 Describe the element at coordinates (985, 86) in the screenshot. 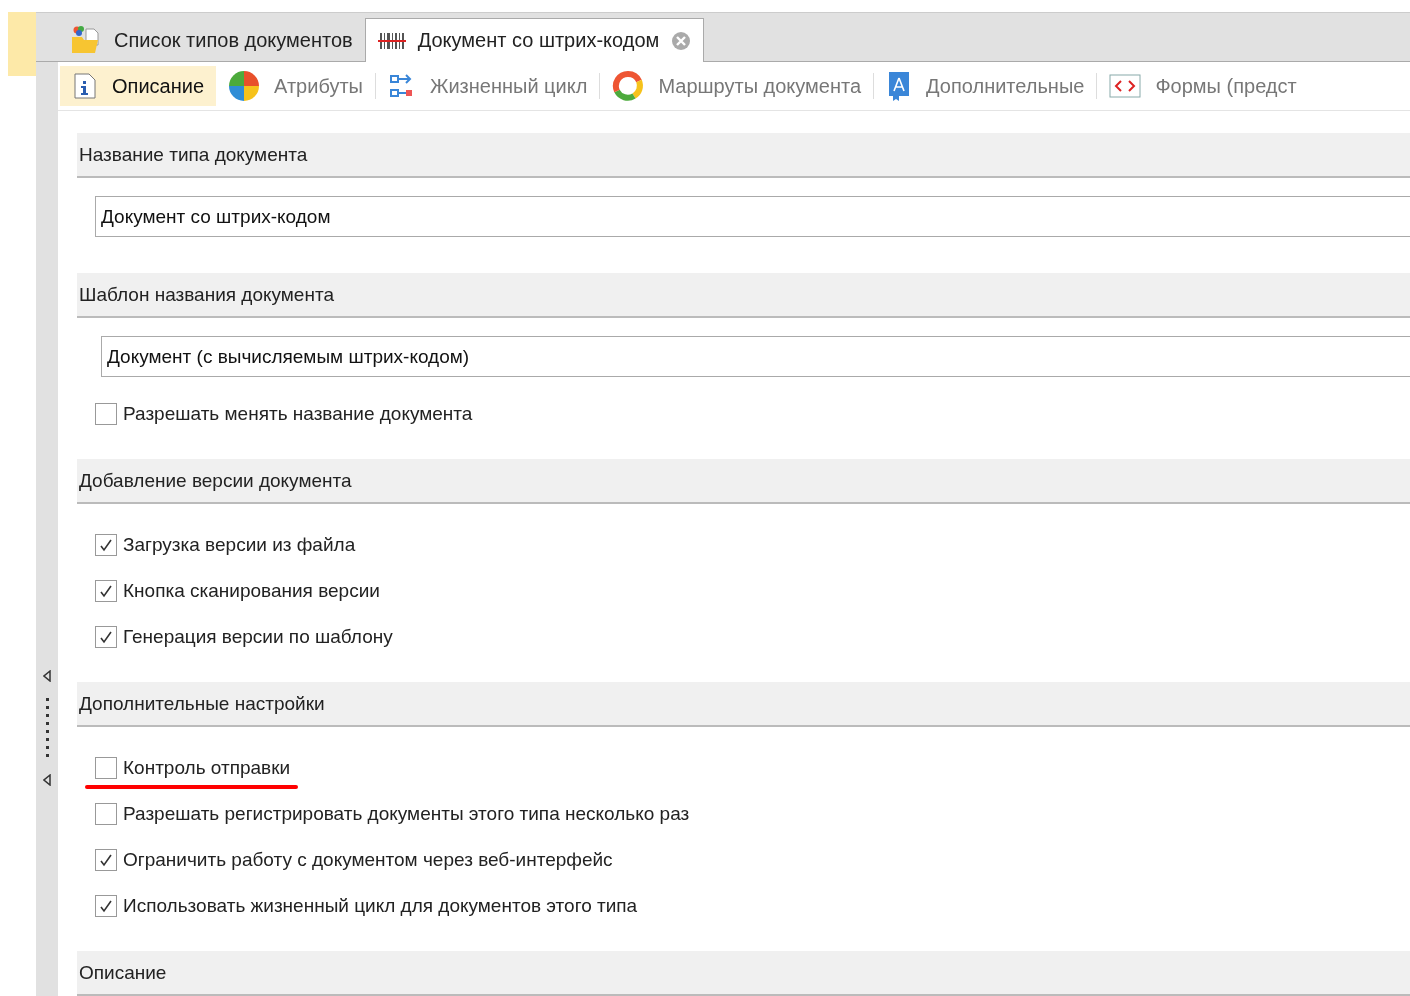

I see `toolbar-tab: Дополнительные` at that location.